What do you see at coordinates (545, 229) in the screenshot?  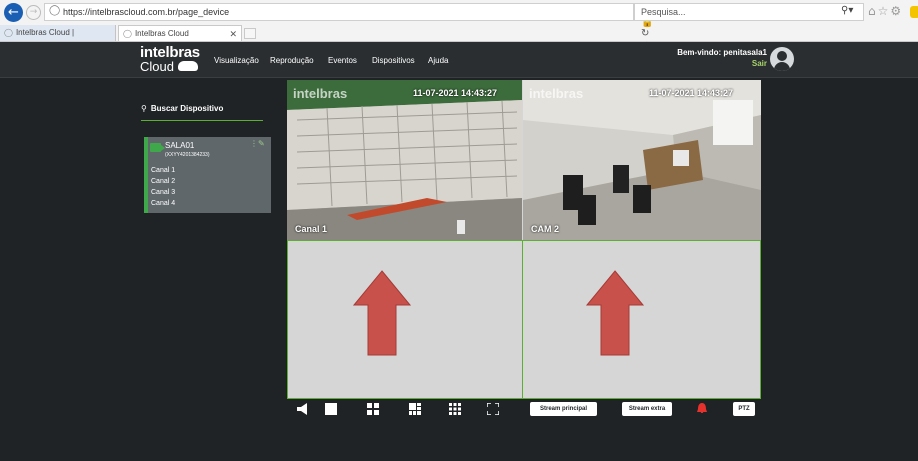 I see `channel-label: CAM 2` at bounding box center [545, 229].